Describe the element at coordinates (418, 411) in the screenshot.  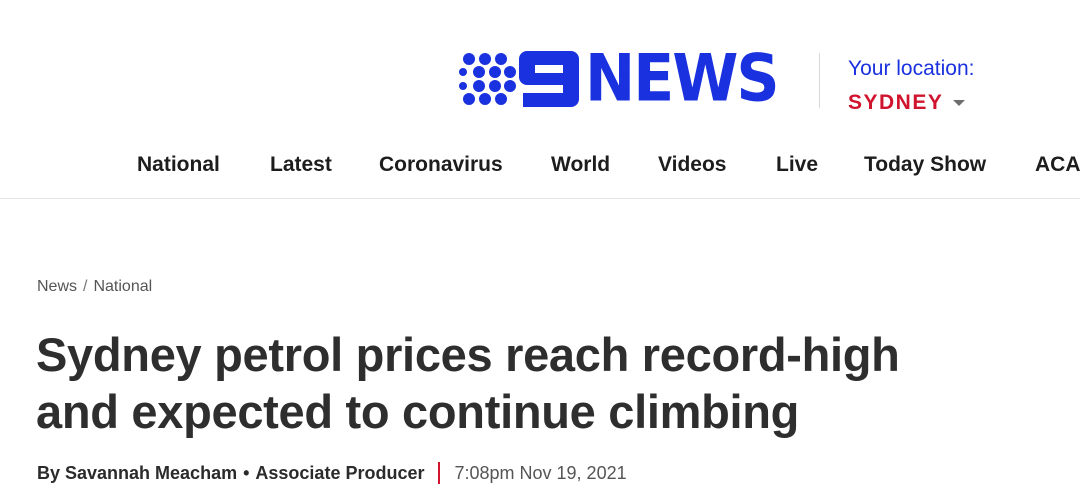
I see `headline-line-2: and expected to continue climbing` at that location.